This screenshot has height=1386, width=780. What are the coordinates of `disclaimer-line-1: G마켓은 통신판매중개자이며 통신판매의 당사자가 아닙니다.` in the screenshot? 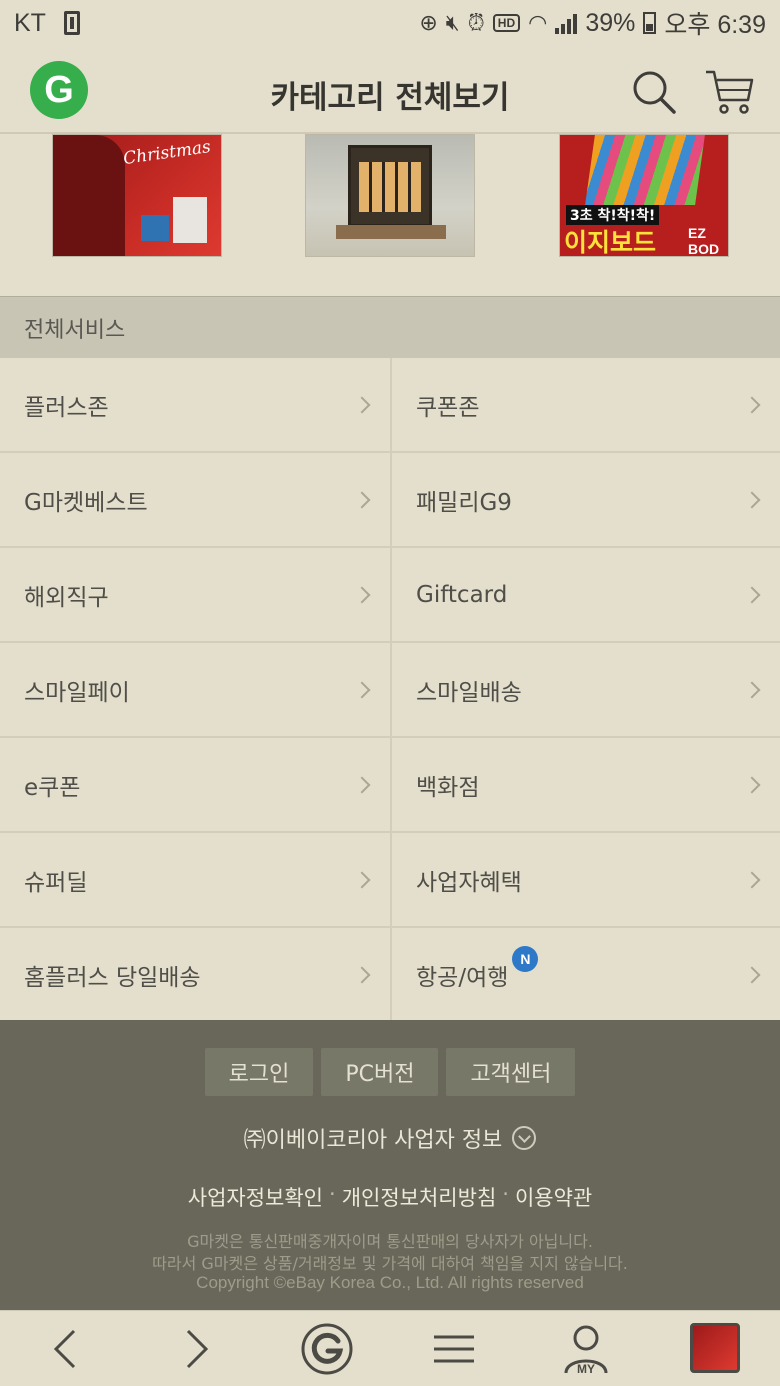 It's located at (390, 1241).